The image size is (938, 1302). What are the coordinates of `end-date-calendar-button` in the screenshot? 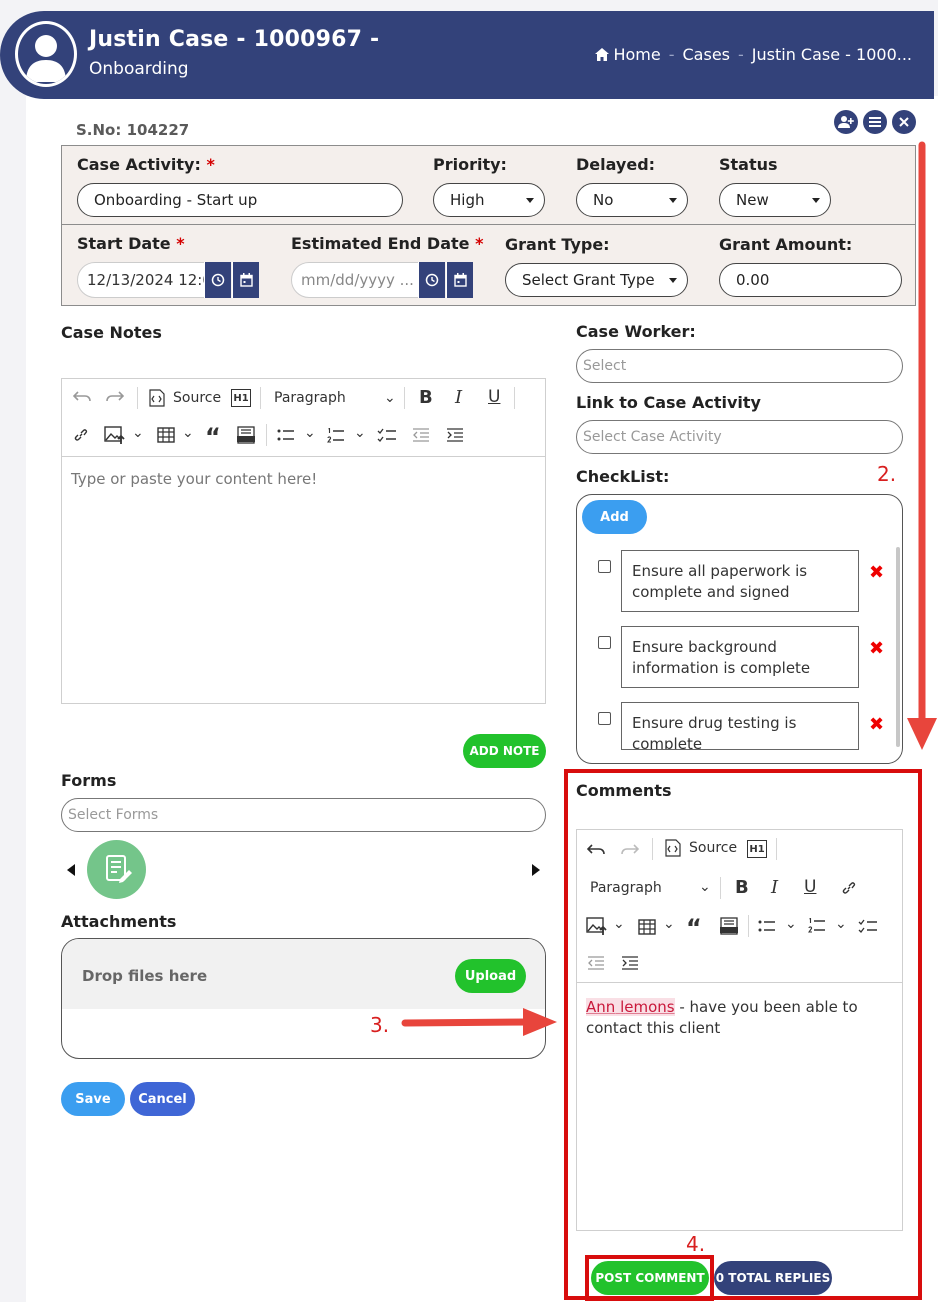 It's located at (459, 280).